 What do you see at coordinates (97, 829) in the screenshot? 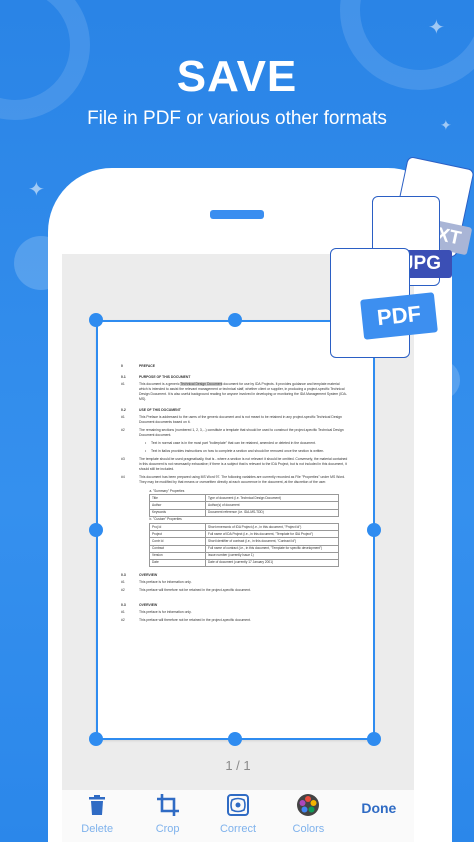
I see `delete-label: Delete` at bounding box center [97, 829].